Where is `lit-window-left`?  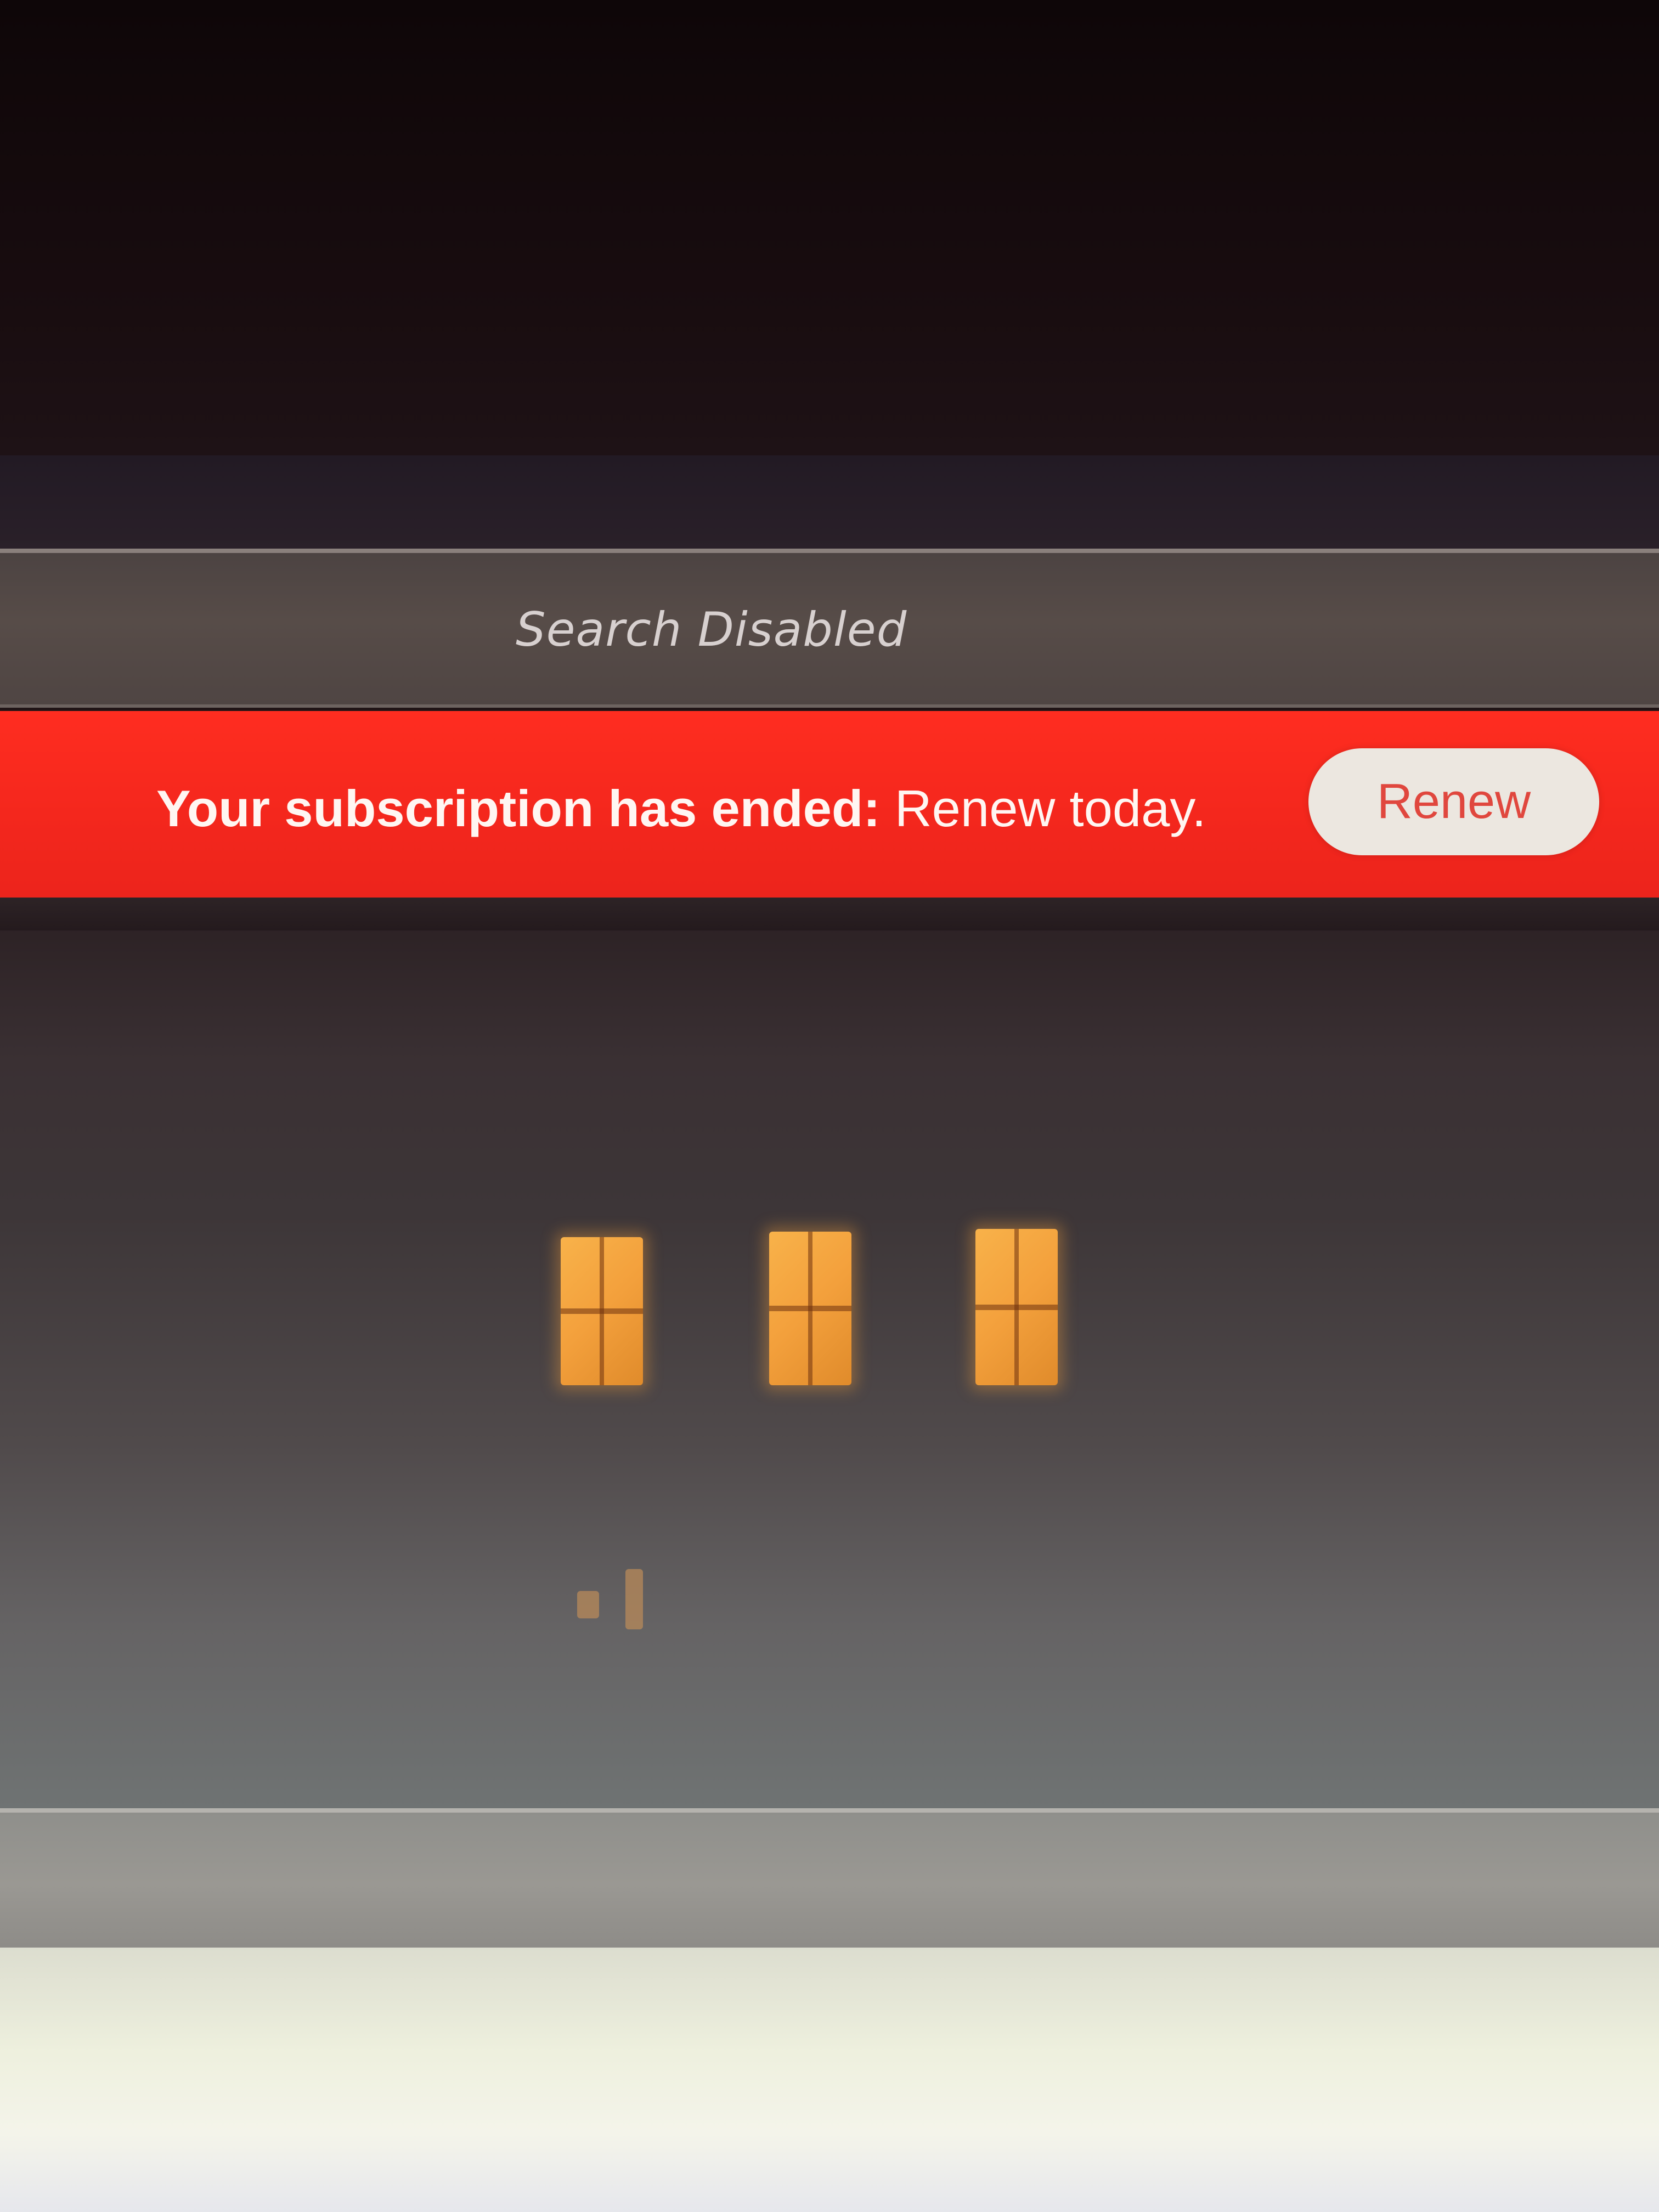 lit-window-left is located at coordinates (602, 1311).